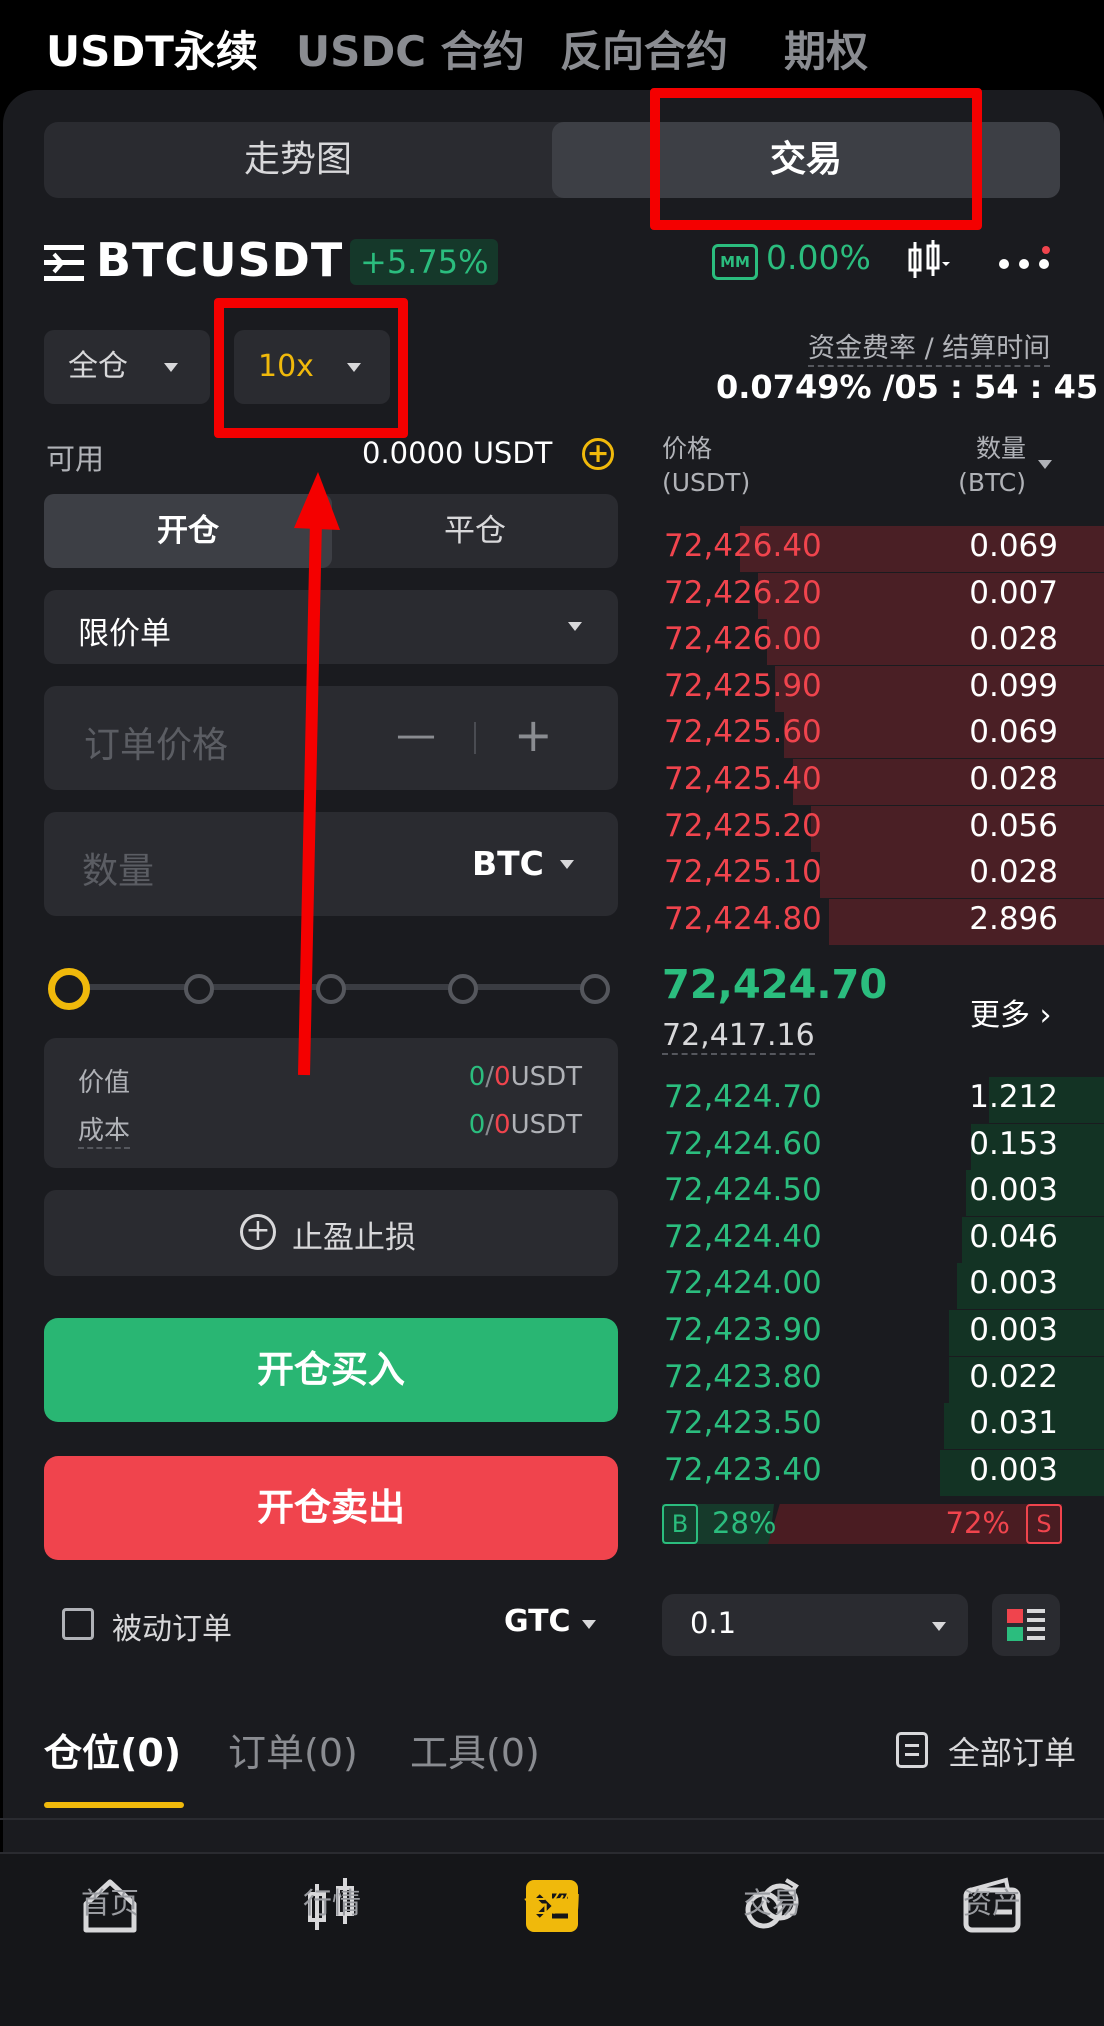 The height and width of the screenshot is (2026, 1104). What do you see at coordinates (508, 863) in the screenshot?
I see `quantity-unit-select: BTC` at bounding box center [508, 863].